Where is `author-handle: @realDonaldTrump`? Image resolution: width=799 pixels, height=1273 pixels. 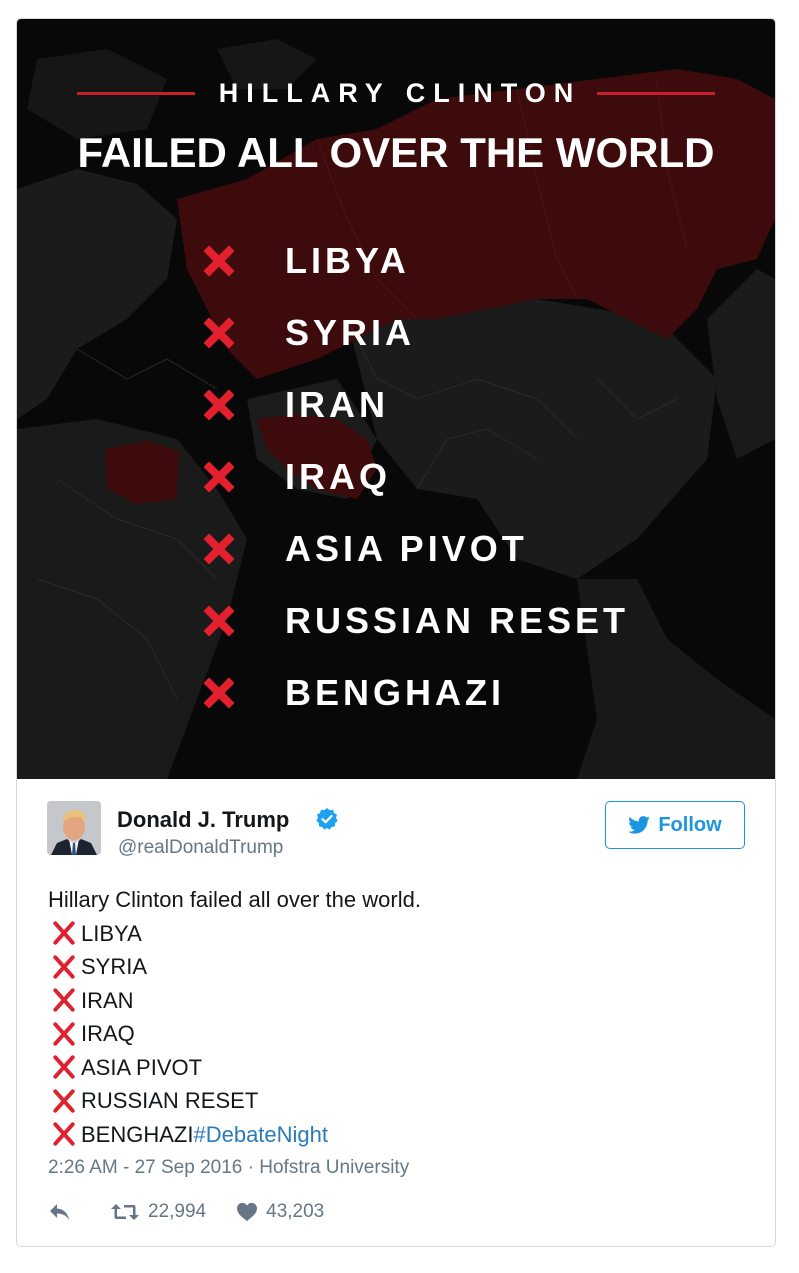 author-handle: @realDonaldTrump is located at coordinates (200, 848).